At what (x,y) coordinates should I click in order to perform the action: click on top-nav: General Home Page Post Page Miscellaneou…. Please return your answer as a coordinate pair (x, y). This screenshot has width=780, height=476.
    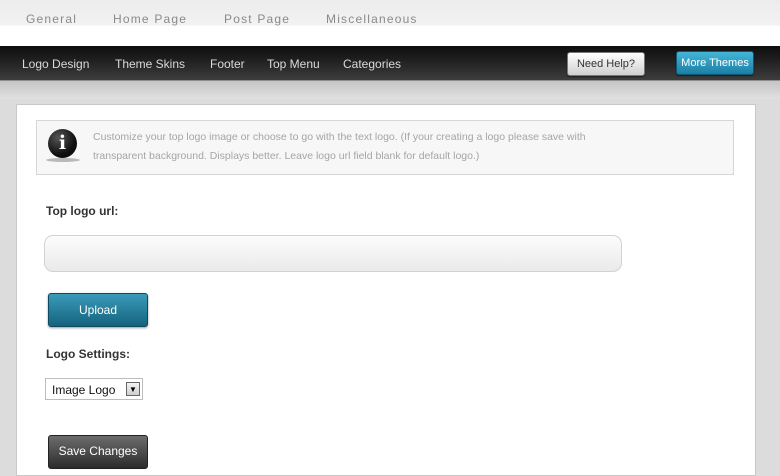
    Looking at the image, I should click on (390, 23).